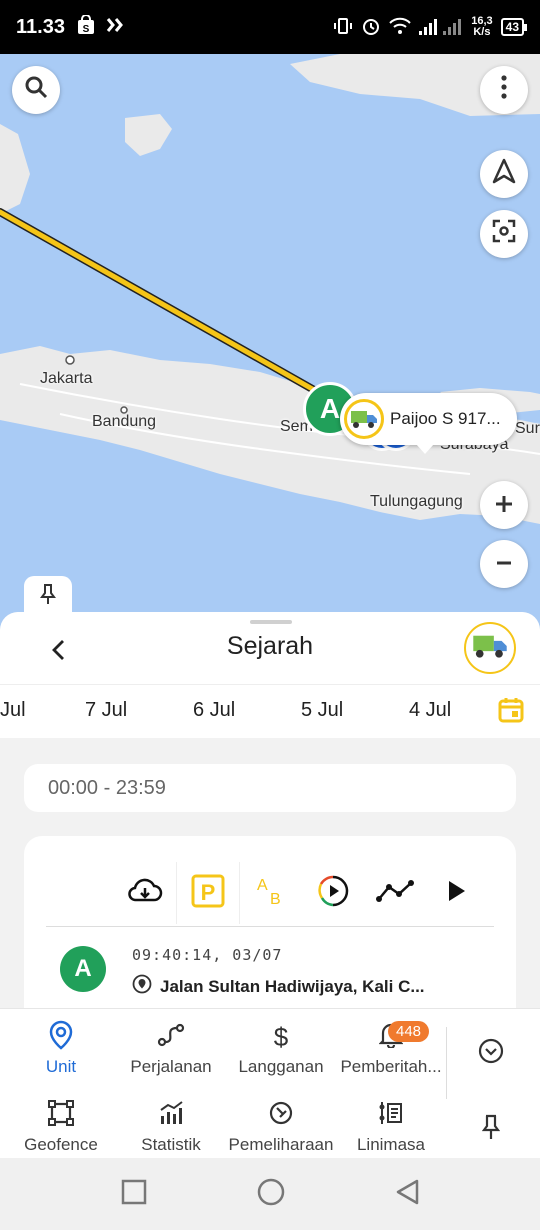 This screenshot has width=540, height=1230. Describe the element at coordinates (66, 378) in the screenshot. I see `map-label-jakarta: Jakarta` at that location.